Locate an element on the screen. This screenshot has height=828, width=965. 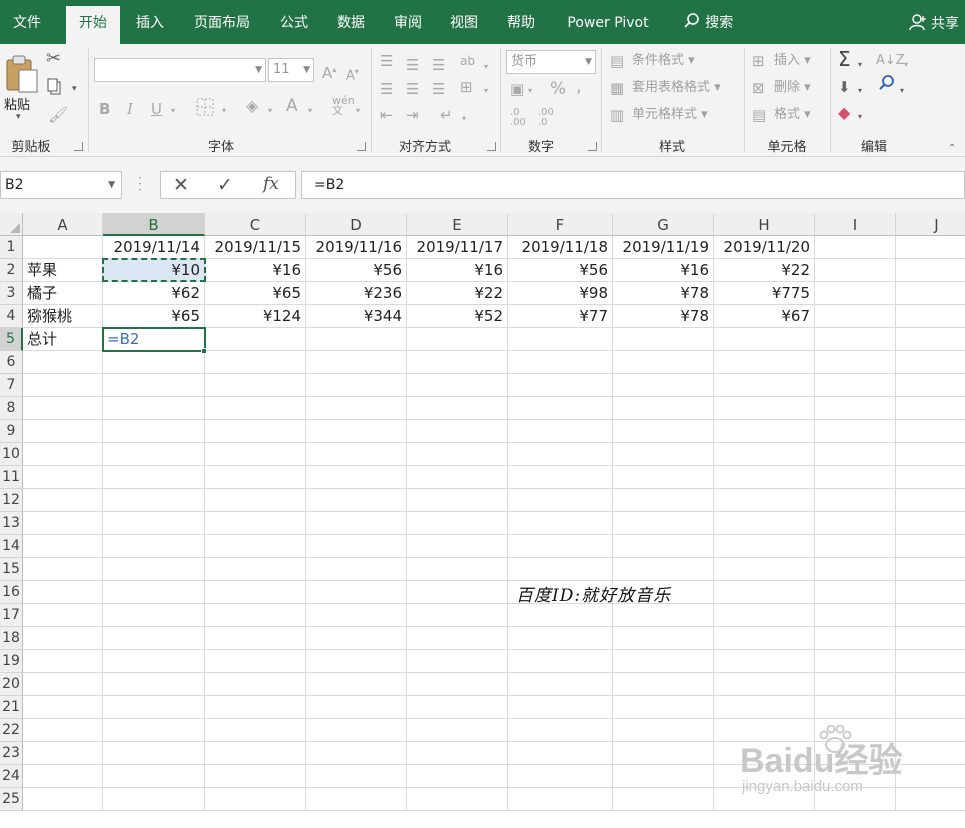
cell-e1: 2019/11/17 is located at coordinates (457, 247).